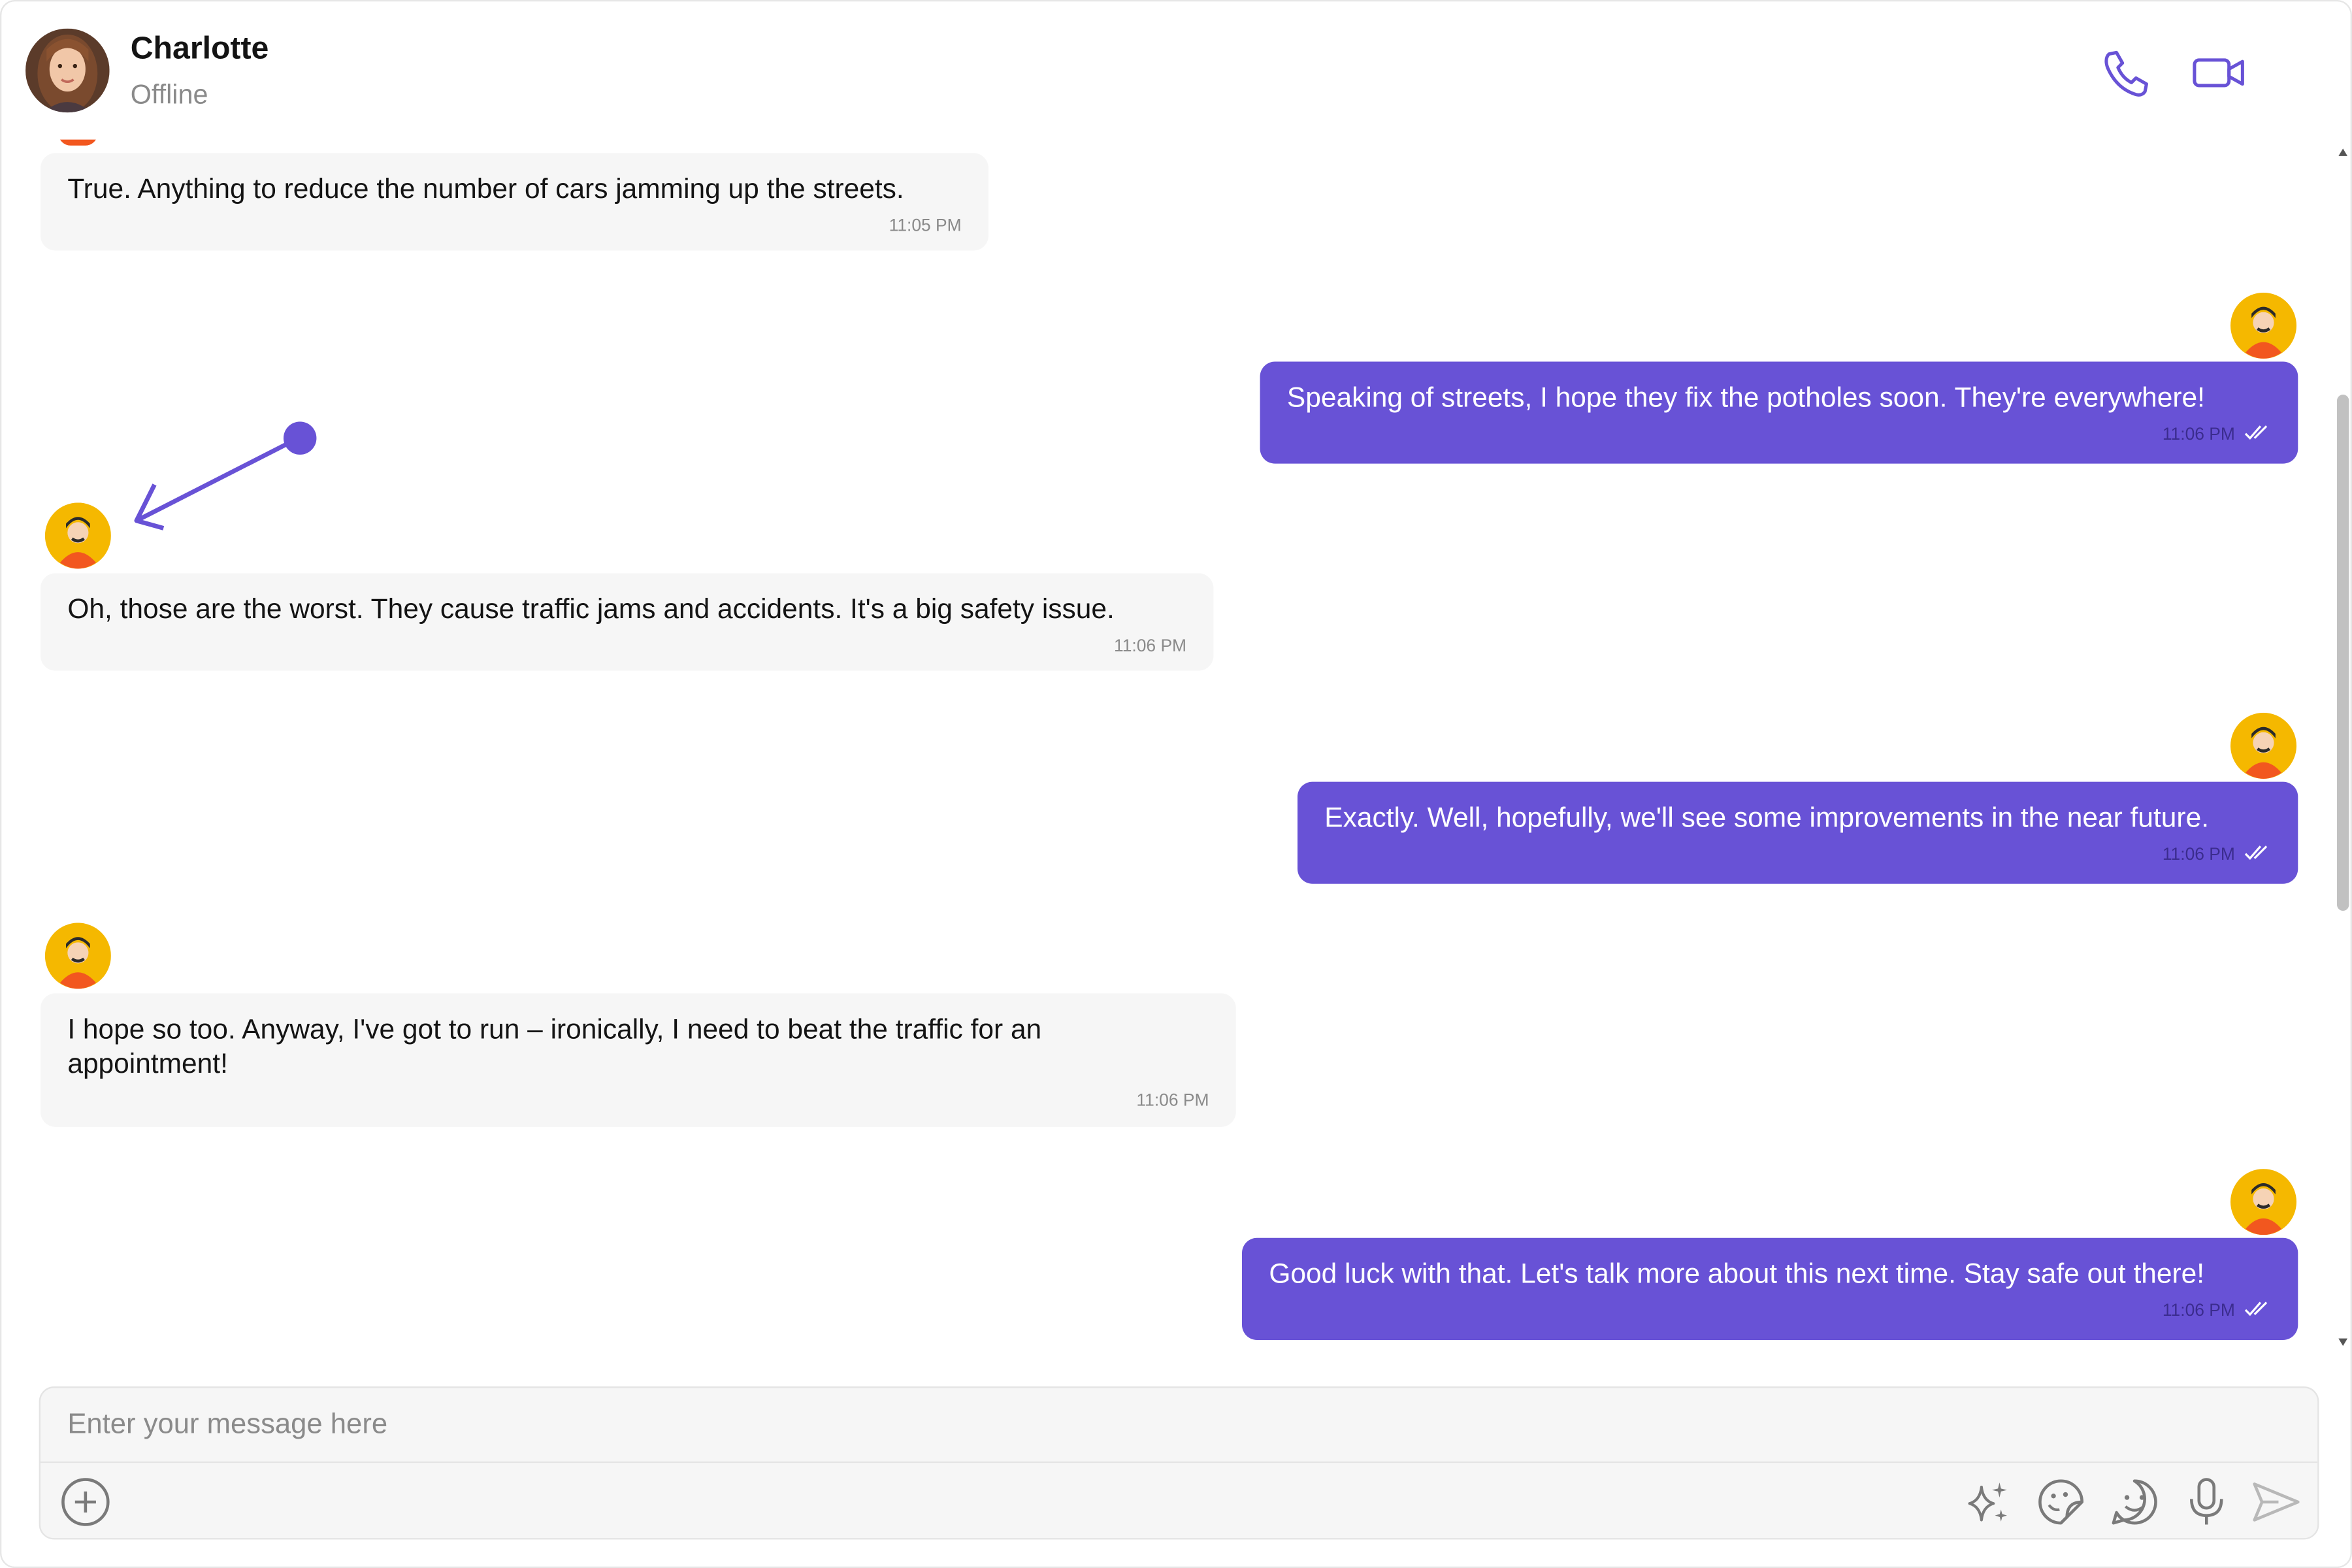  Describe the element at coordinates (2343, 152) in the screenshot. I see `scroll-up-arrow-icon` at that location.